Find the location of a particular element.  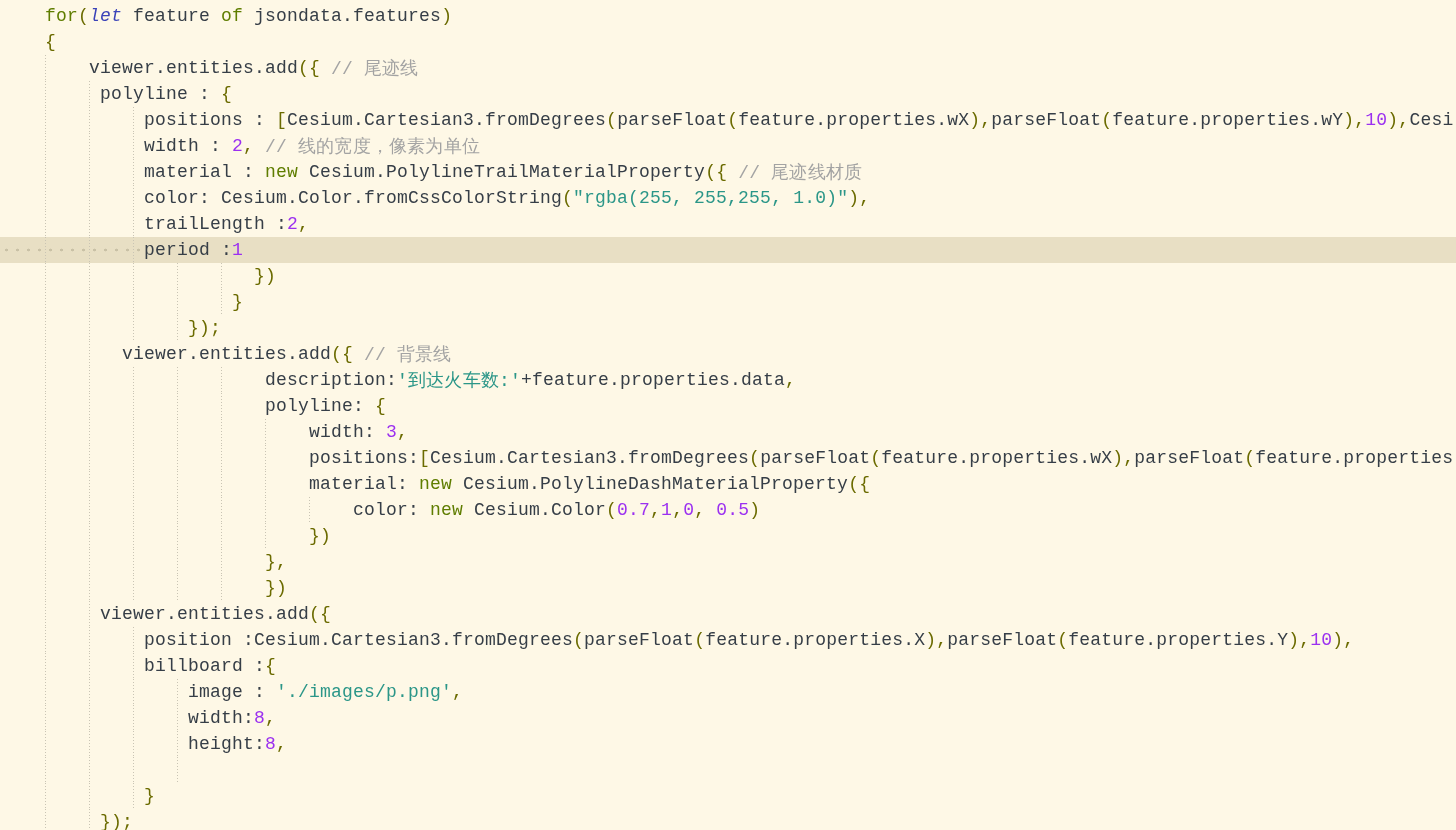

code-line: trailLength :2, is located at coordinates (227, 224).